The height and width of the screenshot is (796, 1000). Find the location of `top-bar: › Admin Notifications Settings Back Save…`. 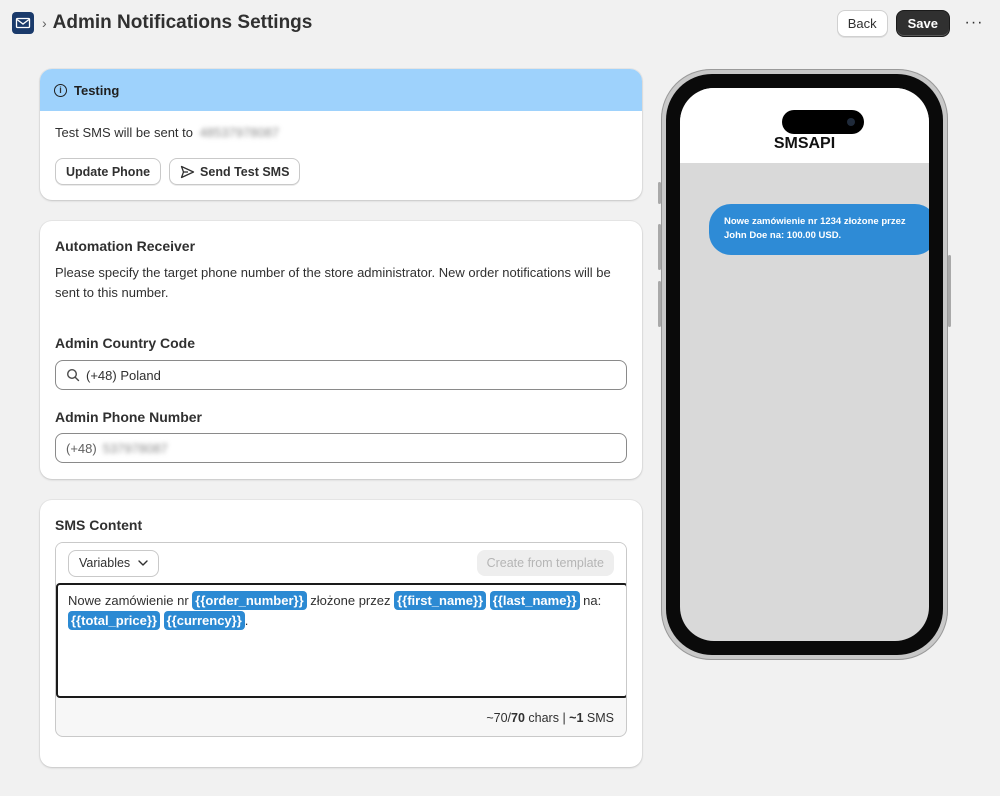

top-bar: › Admin Notifications Settings Back Save… is located at coordinates (500, 23).